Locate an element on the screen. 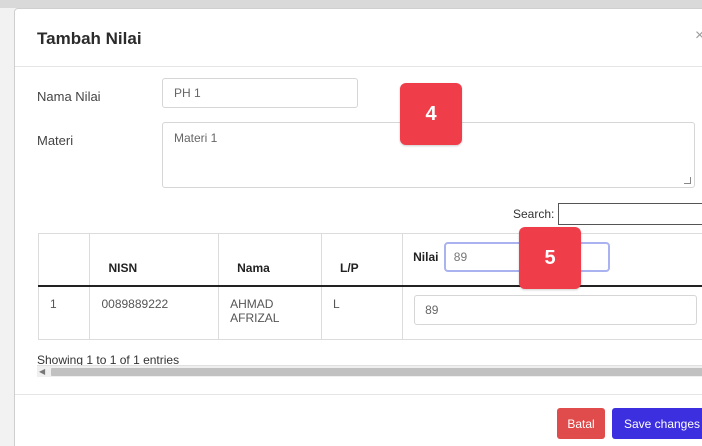  modal-title: Tambah Nilai is located at coordinates (89, 38).